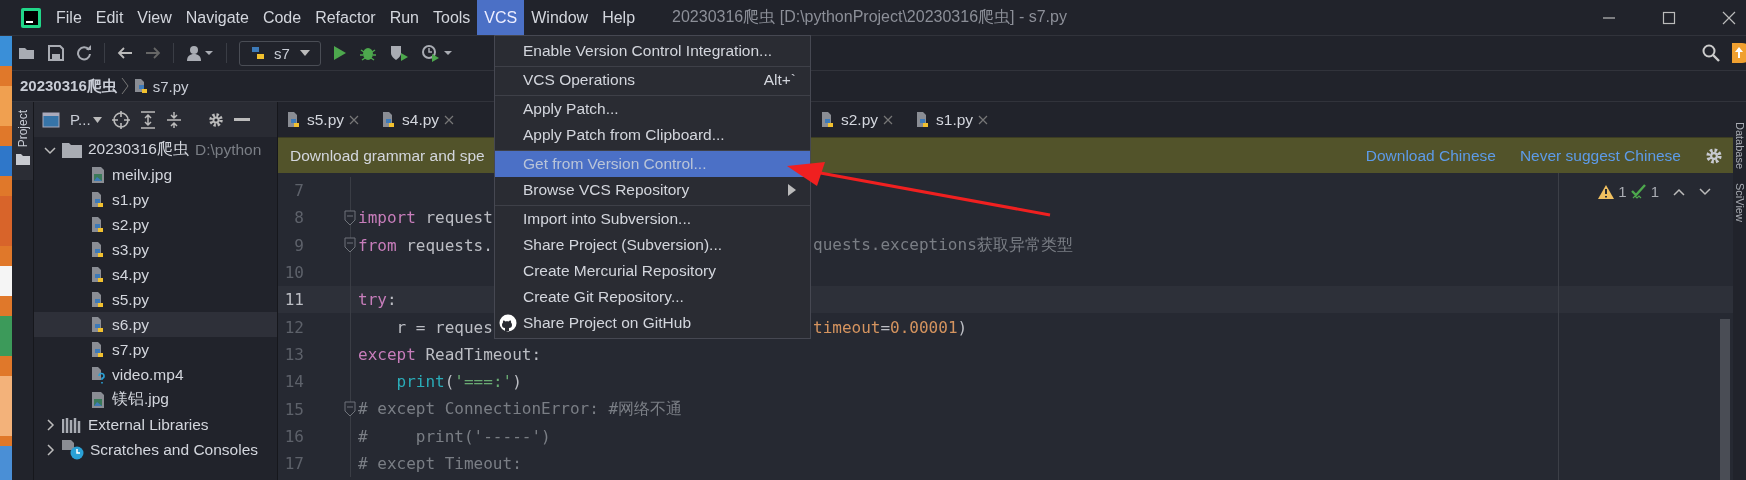  Describe the element at coordinates (131, 274) in the screenshot. I see `tree-item: s4.py` at that location.